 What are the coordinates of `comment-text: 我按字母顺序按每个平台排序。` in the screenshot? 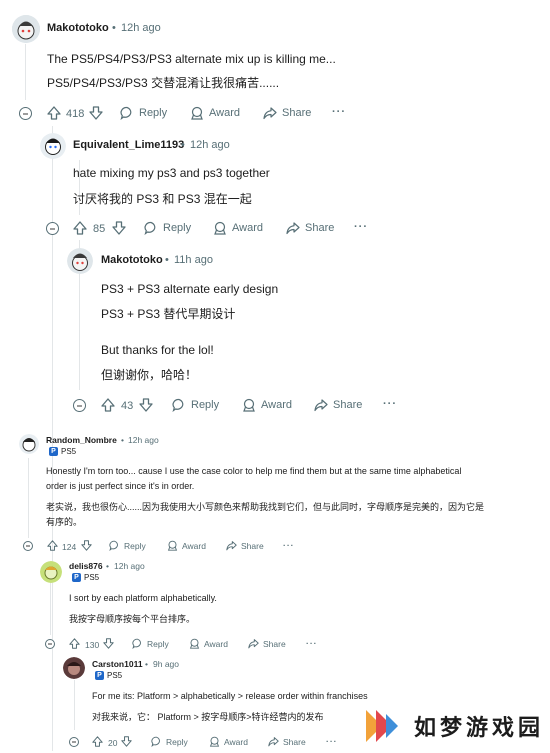 It's located at (132, 619).